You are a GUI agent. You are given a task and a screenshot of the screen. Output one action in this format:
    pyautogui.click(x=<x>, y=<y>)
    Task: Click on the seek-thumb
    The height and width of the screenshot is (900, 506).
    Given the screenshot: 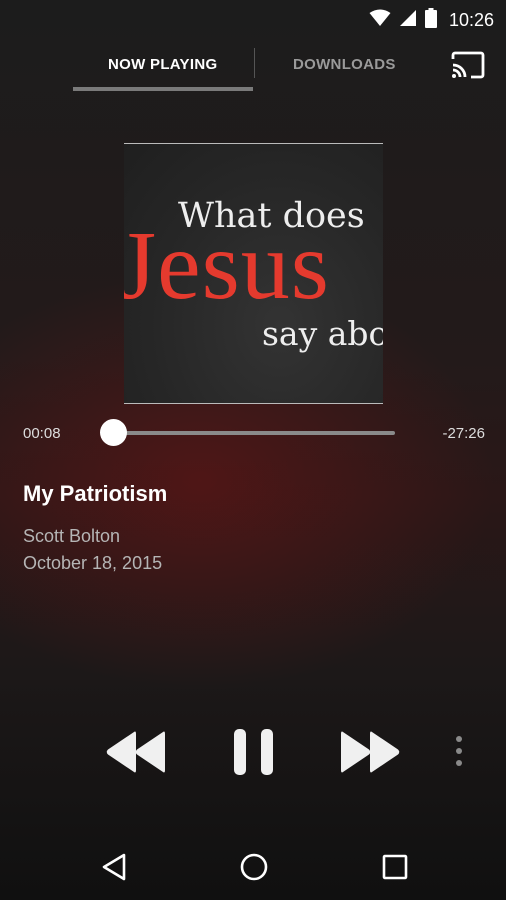 What is the action you would take?
    pyautogui.click(x=113, y=432)
    